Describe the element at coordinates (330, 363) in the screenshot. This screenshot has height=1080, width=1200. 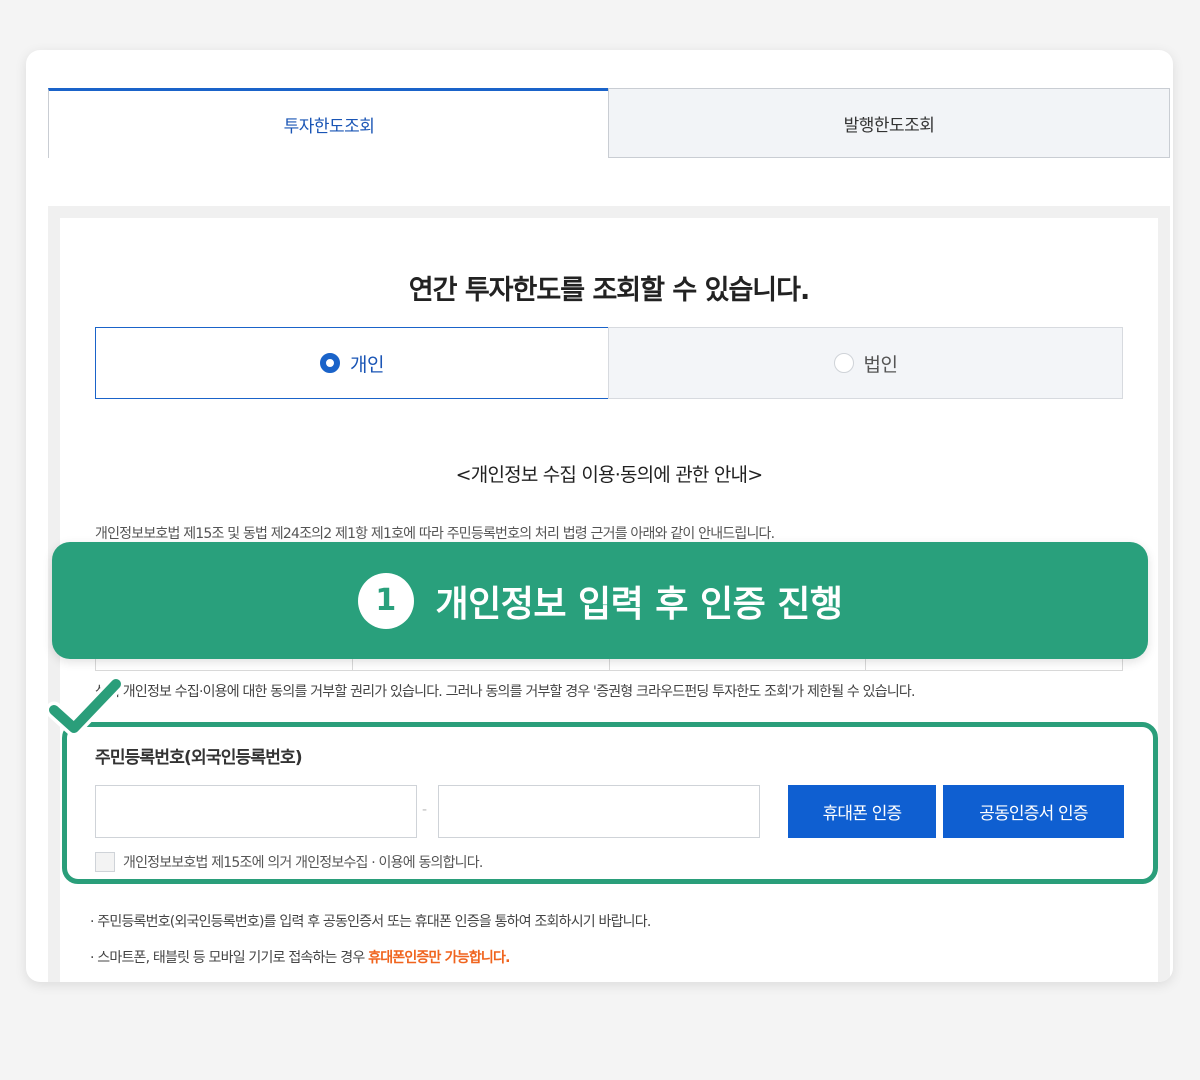
I see `radio-selected-icon` at that location.